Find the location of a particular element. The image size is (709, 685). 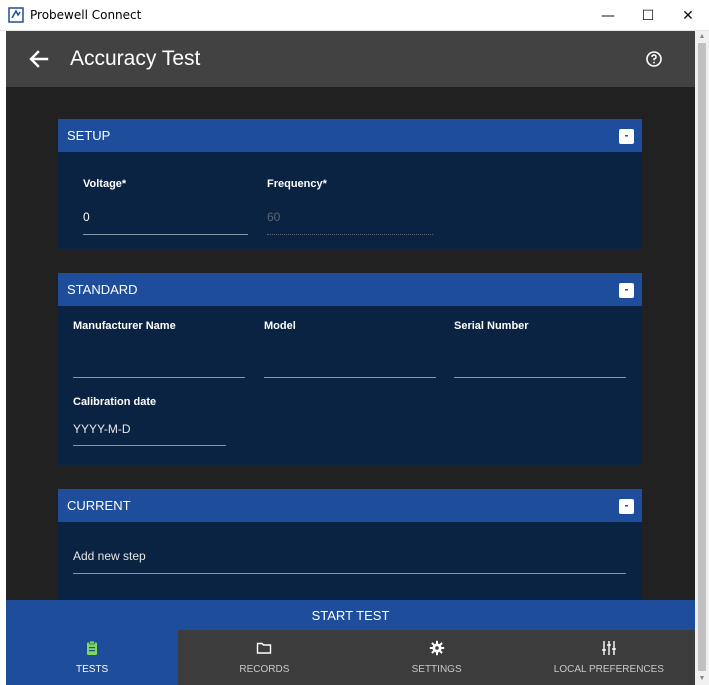

window-titlebar: Probewell Connect — ☐ ✕ is located at coordinates (354, 15).